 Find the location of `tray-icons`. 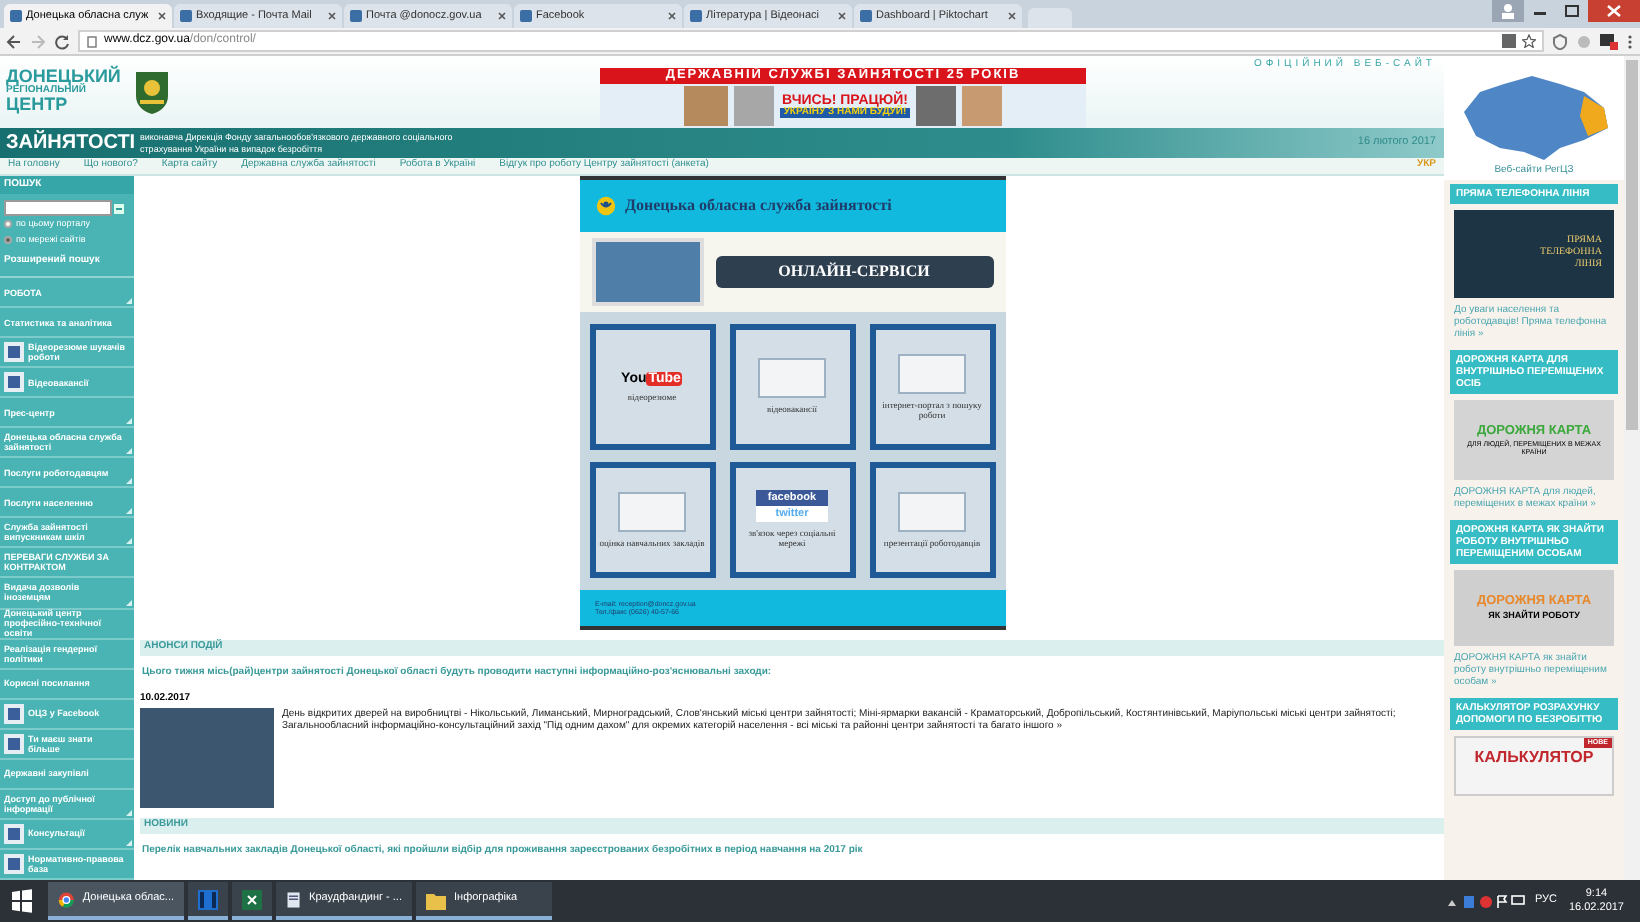

tray-icons is located at coordinates (1486, 901).